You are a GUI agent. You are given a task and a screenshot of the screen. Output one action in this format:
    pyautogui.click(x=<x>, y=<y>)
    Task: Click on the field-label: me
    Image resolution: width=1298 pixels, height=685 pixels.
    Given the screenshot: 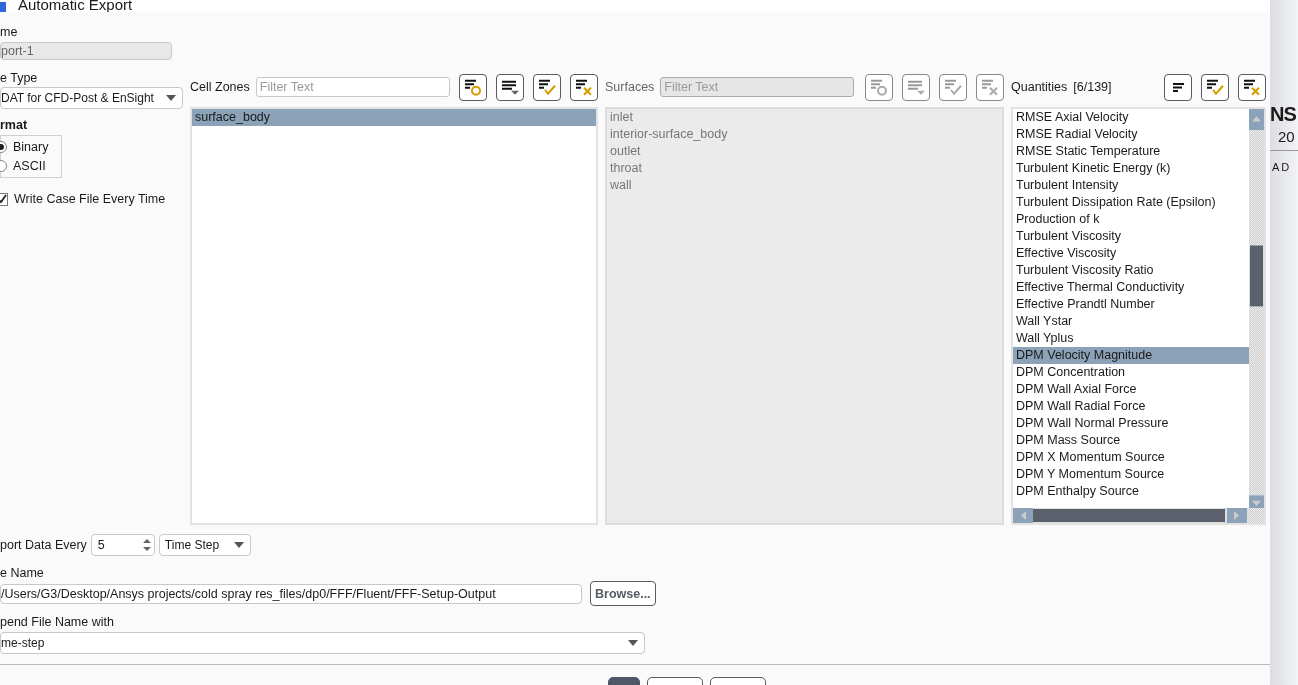 What is the action you would take?
    pyautogui.click(x=9, y=32)
    